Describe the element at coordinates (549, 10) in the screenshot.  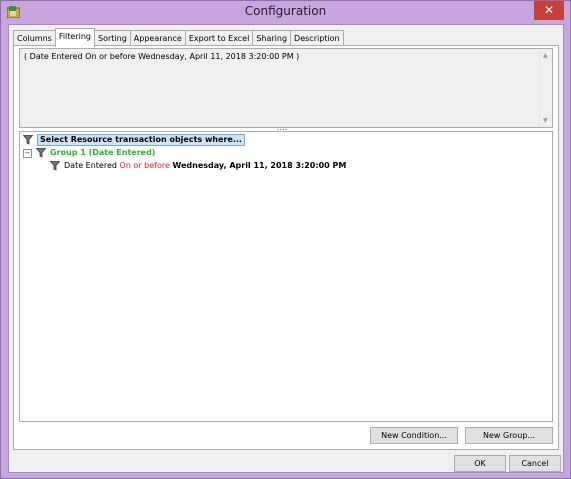
I see `close-button: ✕` at that location.